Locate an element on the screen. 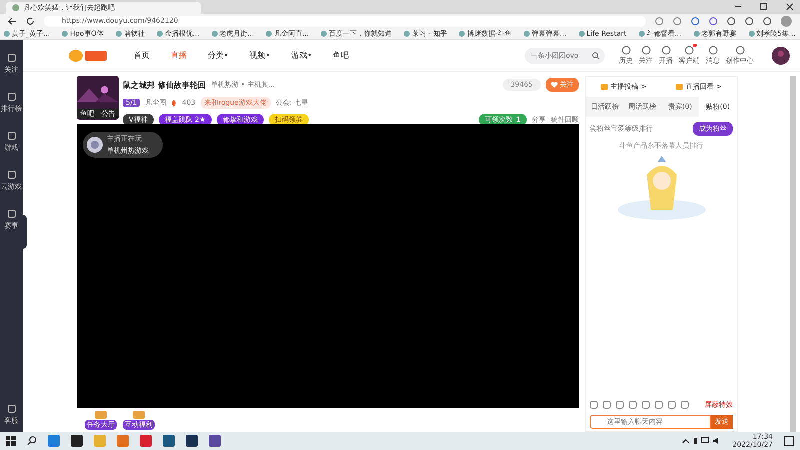 The height and width of the screenshot is (450, 800). nav-link: 直播 is located at coordinates (179, 55).